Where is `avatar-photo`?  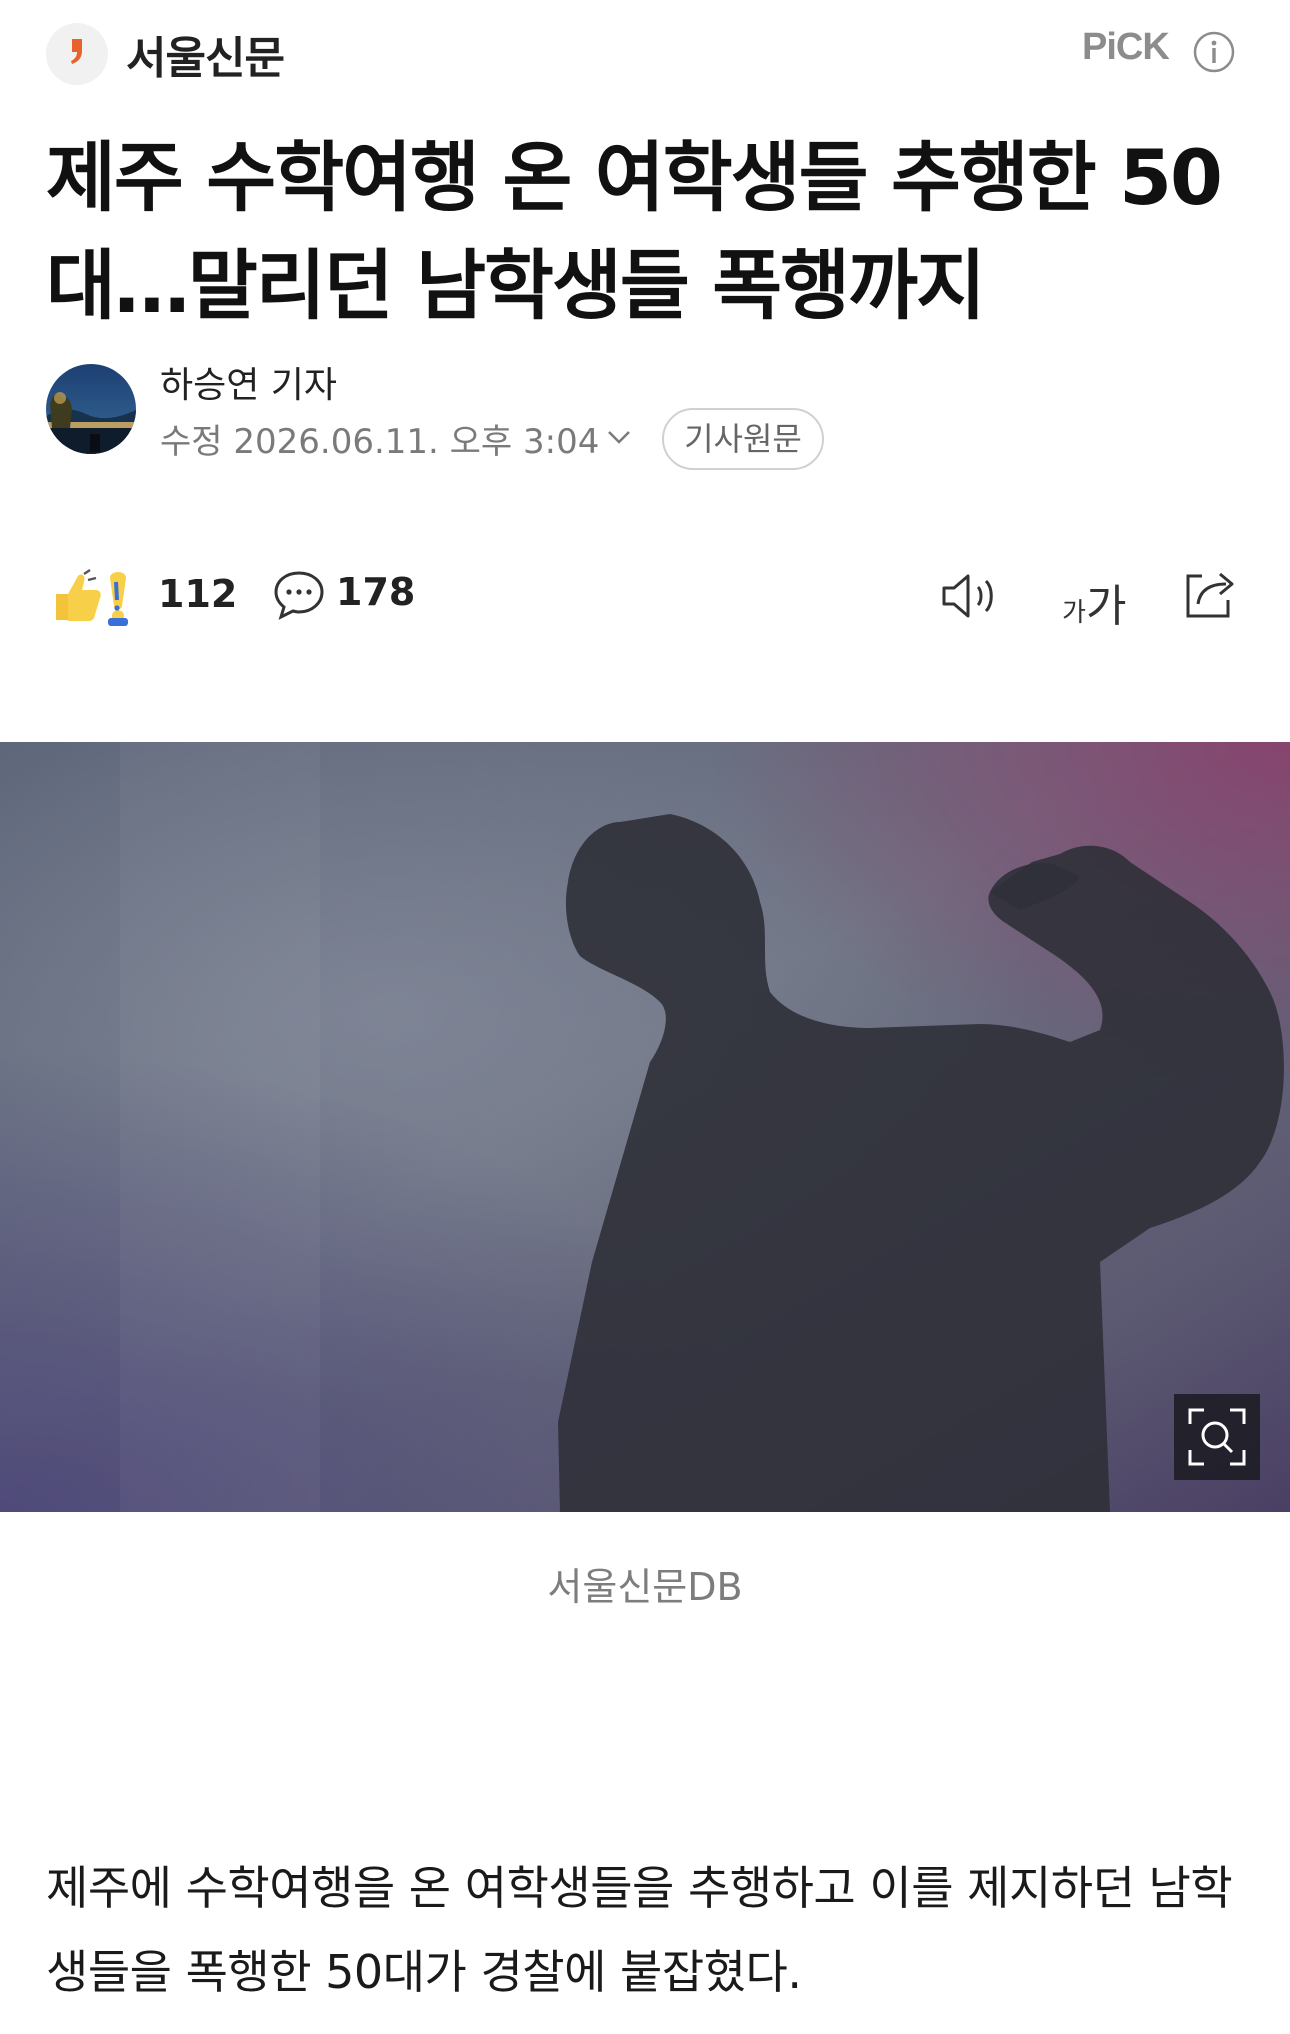
avatar-photo is located at coordinates (91, 409).